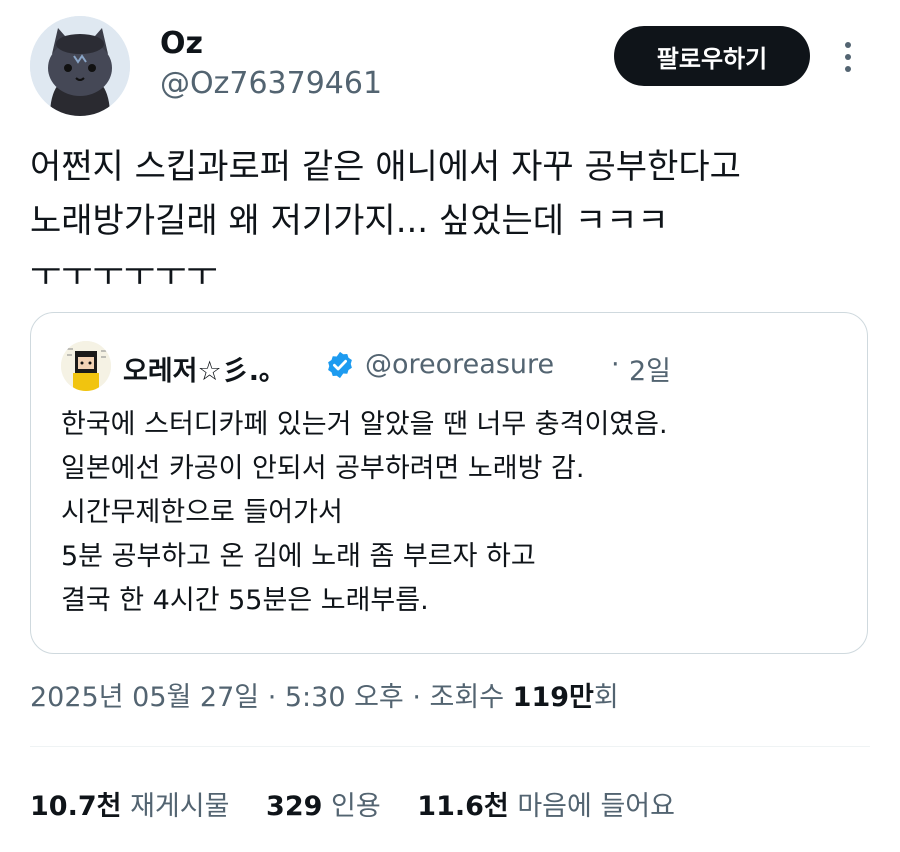 The image size is (900, 852). Describe the element at coordinates (356, 806) in the screenshot. I see `quotes-label: 인용` at that location.